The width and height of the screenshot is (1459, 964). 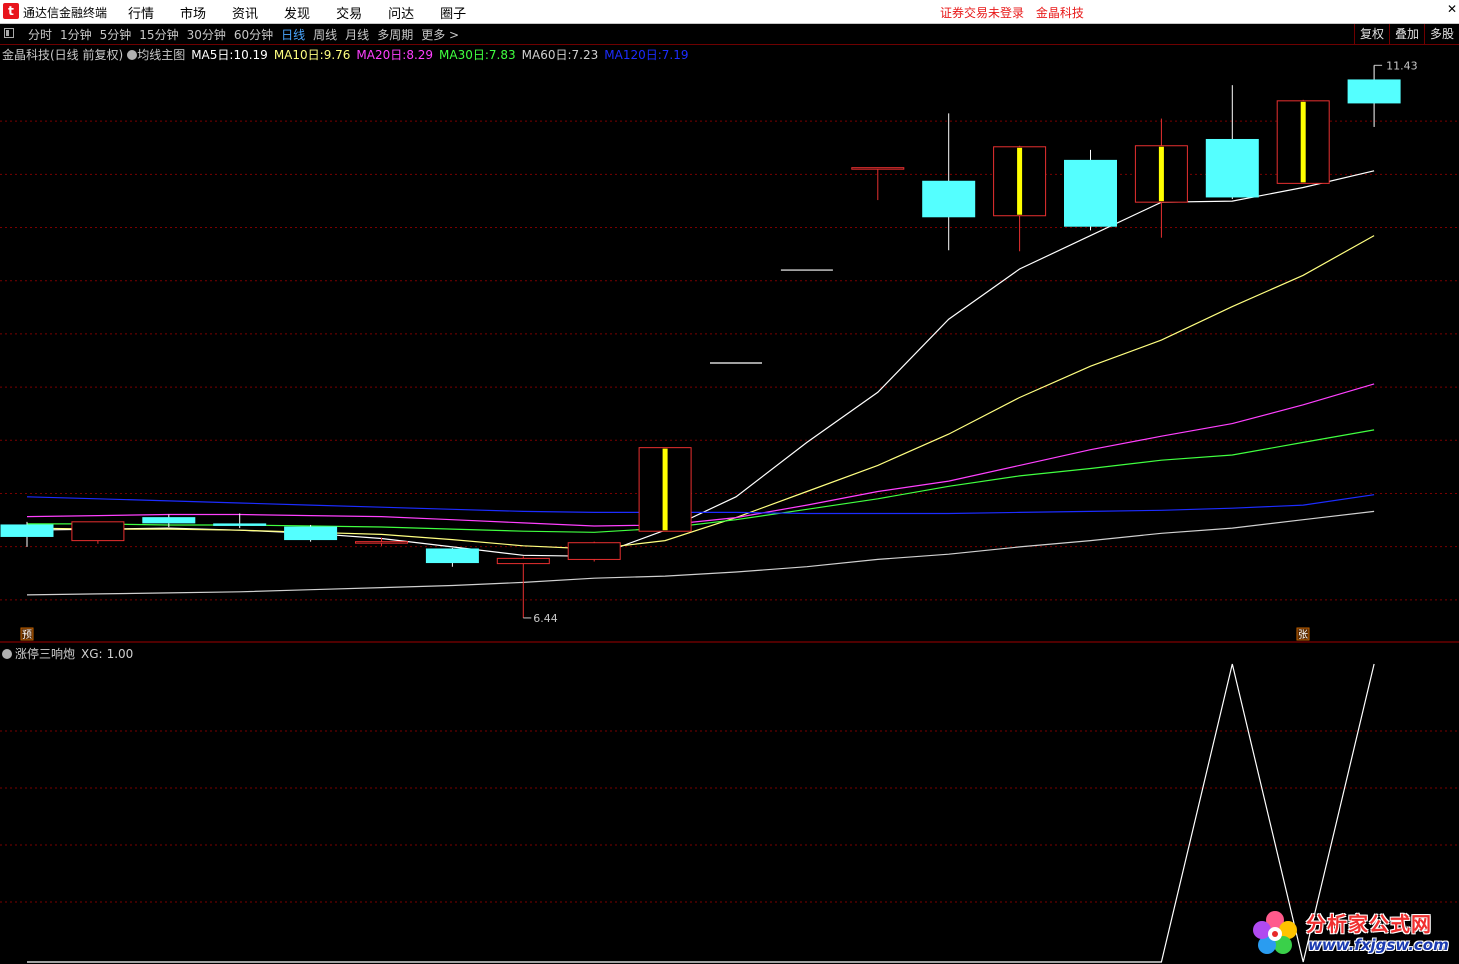 What do you see at coordinates (45, 654) in the screenshot?
I see `sub-indicator-name: 涨停三响炮` at bounding box center [45, 654].